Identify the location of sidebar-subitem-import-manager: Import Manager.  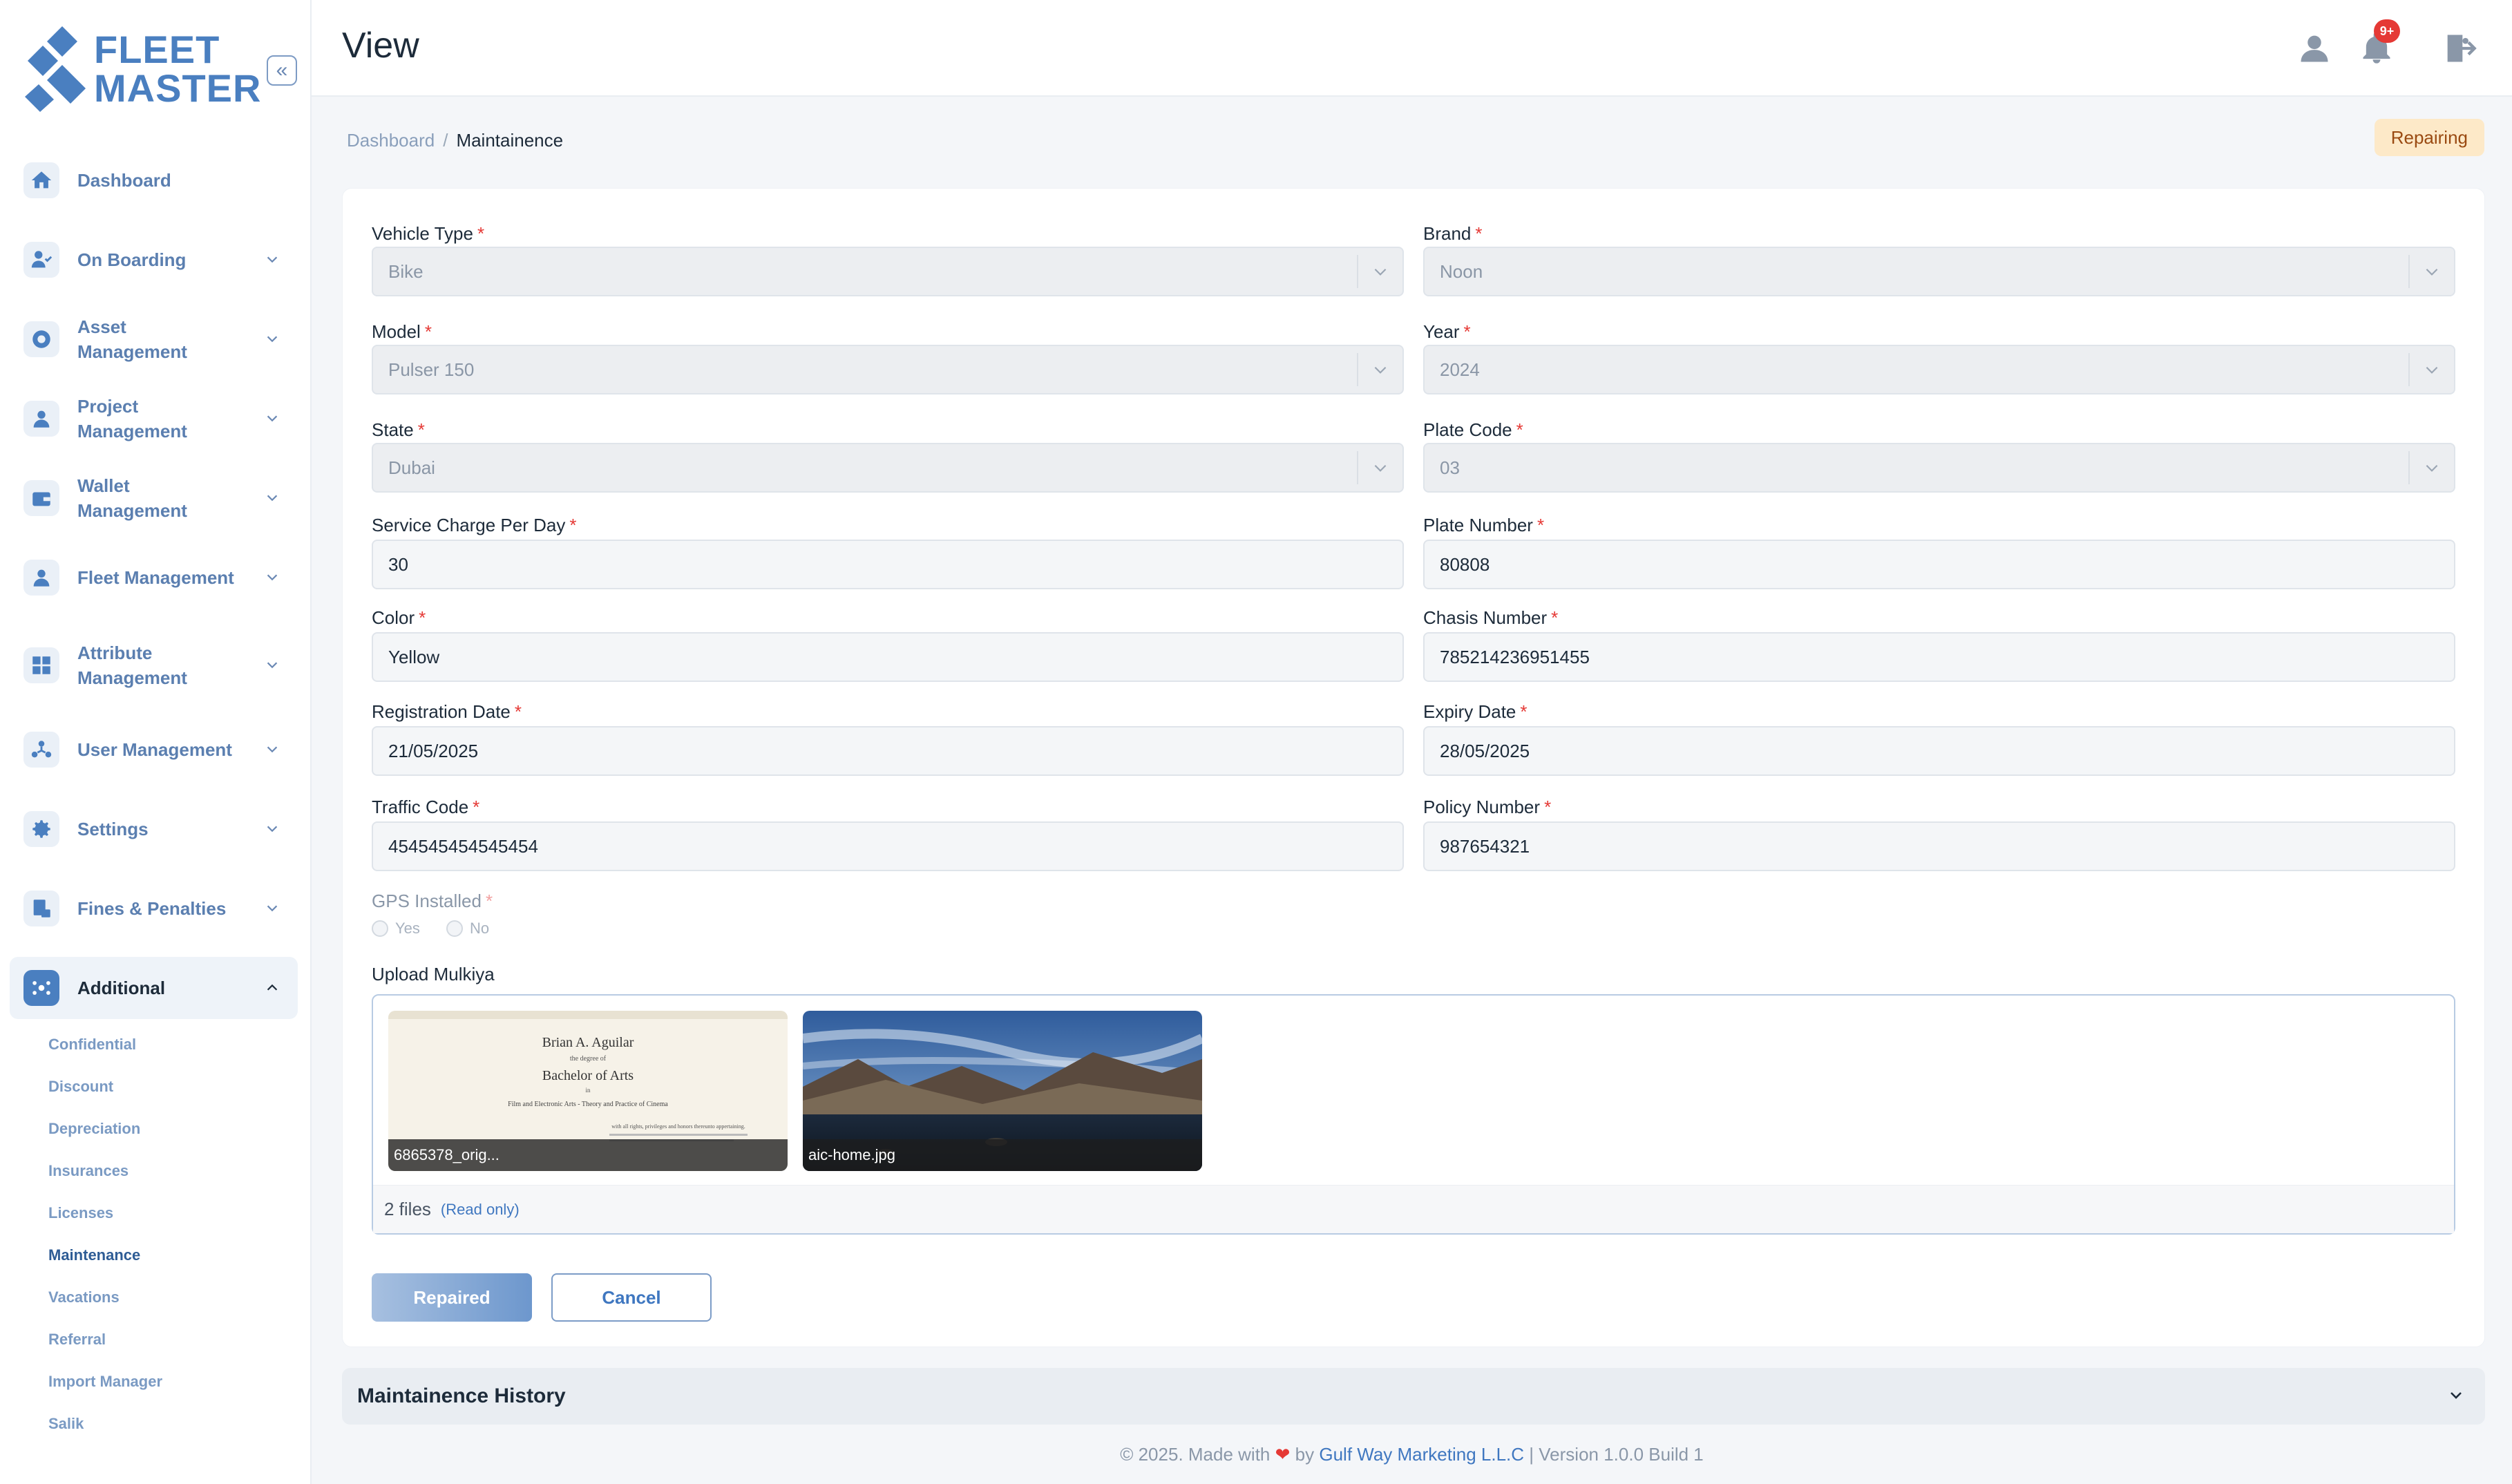
(105, 1381).